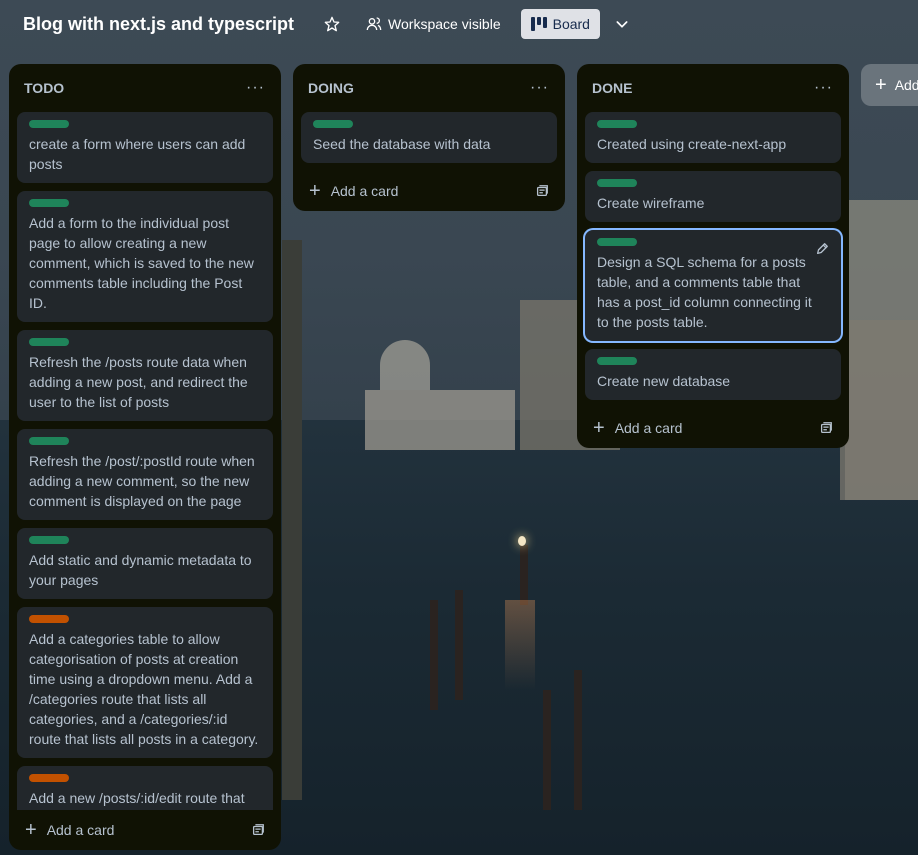 The image size is (918, 855). What do you see at coordinates (713, 196) in the screenshot?
I see `card: Create wireframe` at bounding box center [713, 196].